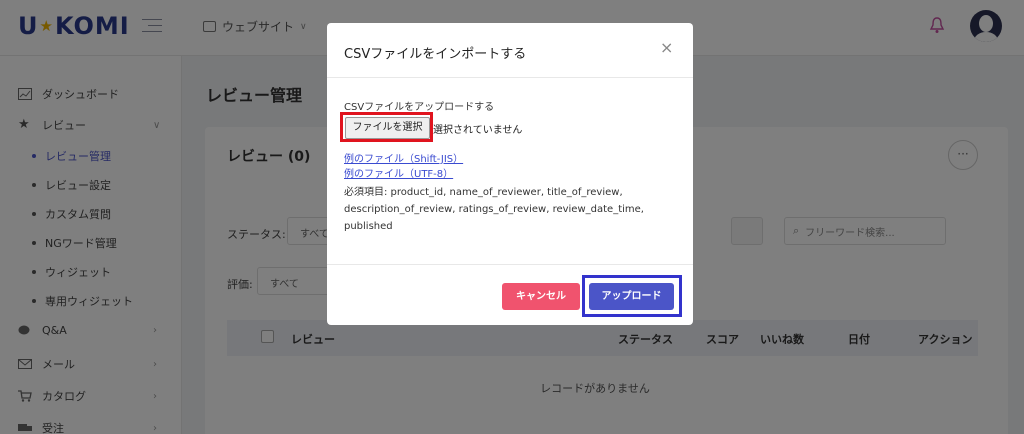 This screenshot has width=1024, height=434. I want to click on highlight-upload, so click(632, 296).